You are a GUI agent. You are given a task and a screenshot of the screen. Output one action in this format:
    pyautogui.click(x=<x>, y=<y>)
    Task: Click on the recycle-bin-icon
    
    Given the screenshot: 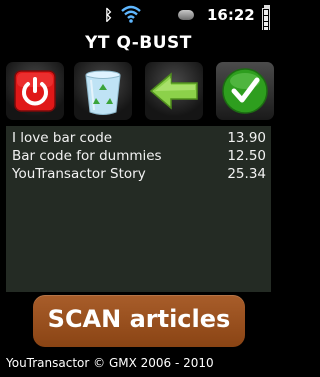 What is the action you would take?
    pyautogui.click(x=103, y=92)
    